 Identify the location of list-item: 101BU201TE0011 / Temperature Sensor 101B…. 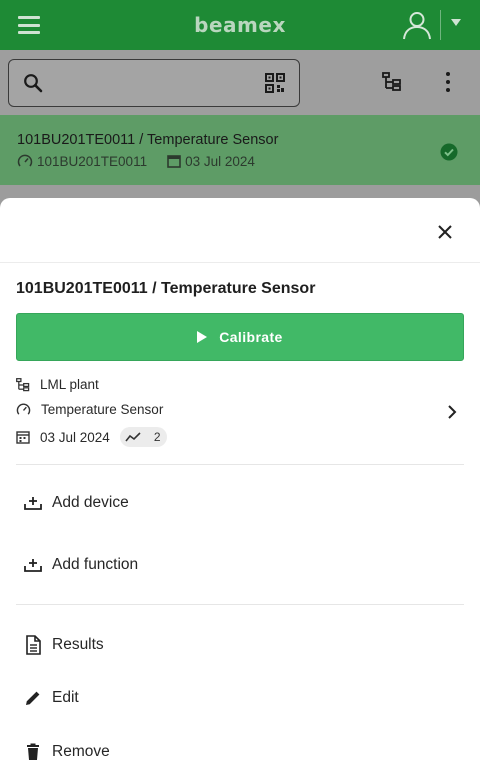
(240, 150).